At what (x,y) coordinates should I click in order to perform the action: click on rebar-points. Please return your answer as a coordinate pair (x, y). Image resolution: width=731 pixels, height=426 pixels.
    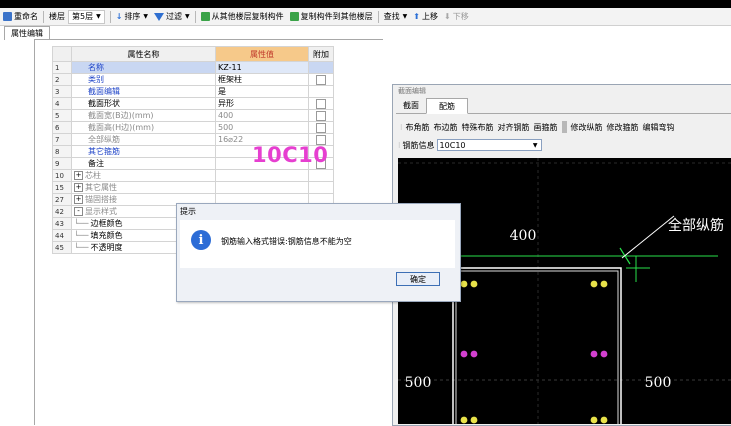
    Looking at the image, I should click on (534, 352).